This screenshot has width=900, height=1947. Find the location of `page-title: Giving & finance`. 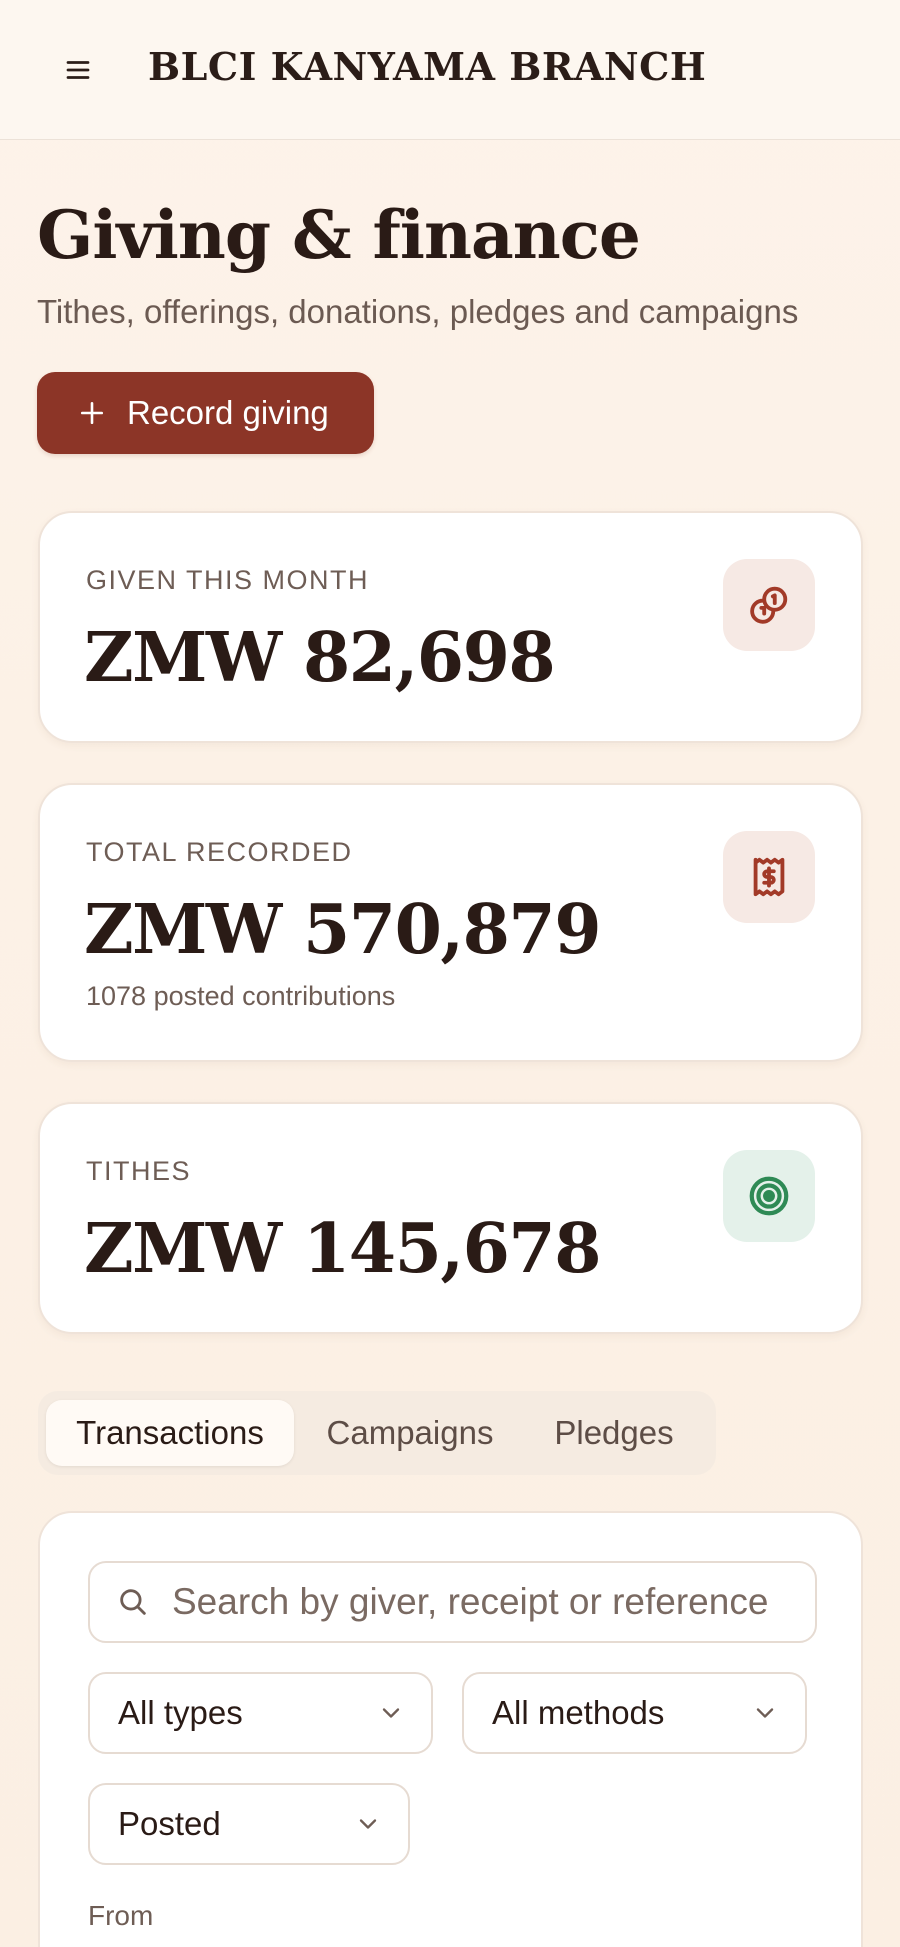

page-title: Giving & finance is located at coordinates (339, 235).